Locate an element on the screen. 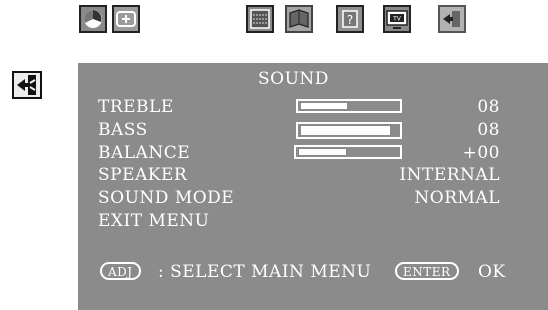  bass-label: BASS is located at coordinates (123, 130).